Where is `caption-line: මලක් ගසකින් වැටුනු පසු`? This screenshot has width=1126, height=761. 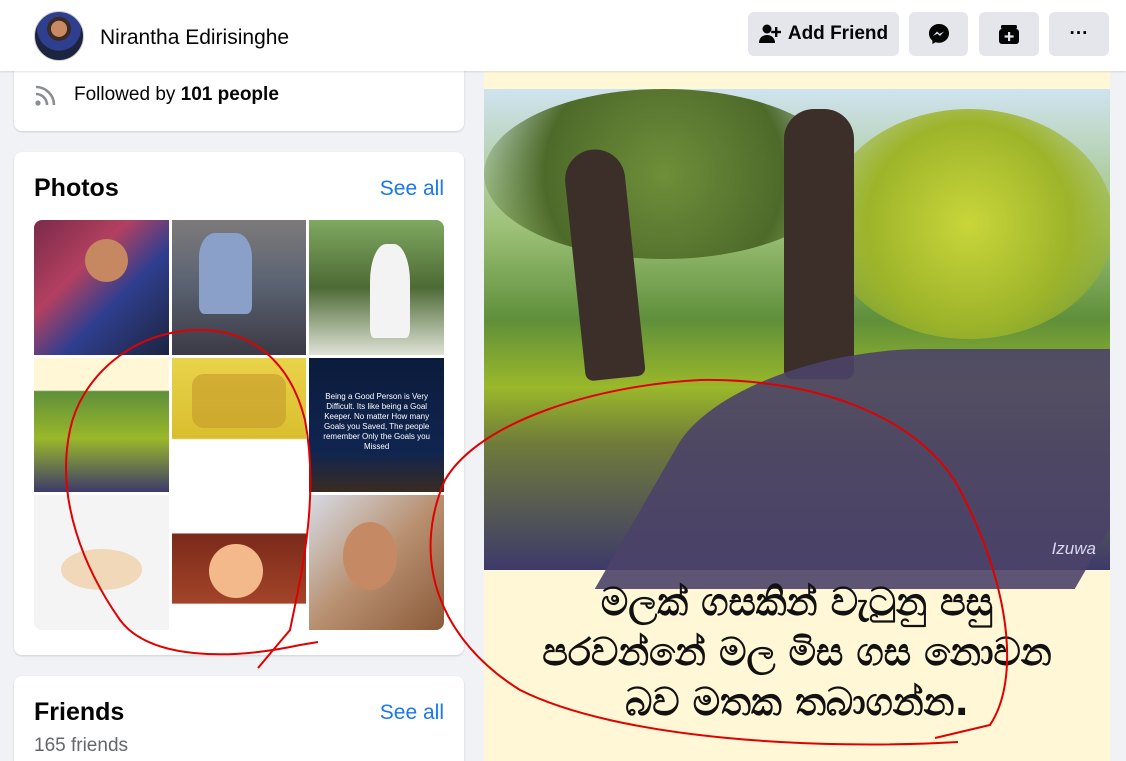 caption-line: මලක් ගසකින් වැටුනු පසු is located at coordinates (797, 602).